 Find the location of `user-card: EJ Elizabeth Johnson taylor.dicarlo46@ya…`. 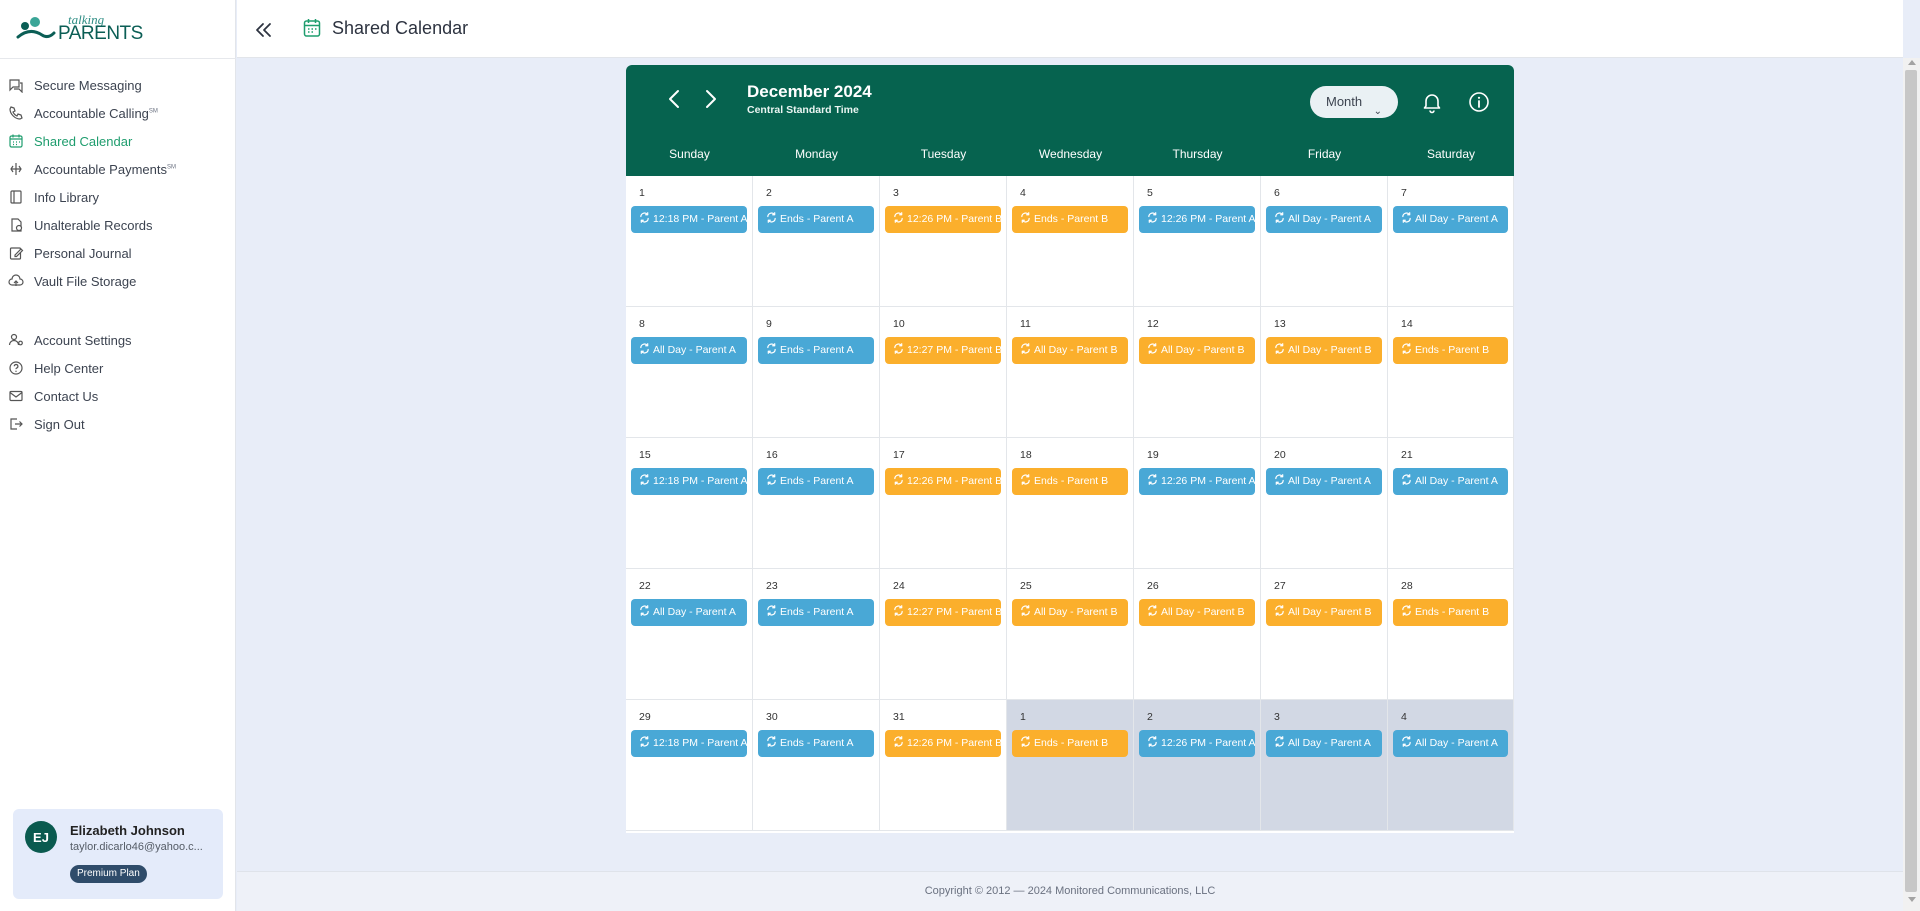

user-card: EJ Elizabeth Johnson taylor.dicarlo46@ya… is located at coordinates (118, 854).